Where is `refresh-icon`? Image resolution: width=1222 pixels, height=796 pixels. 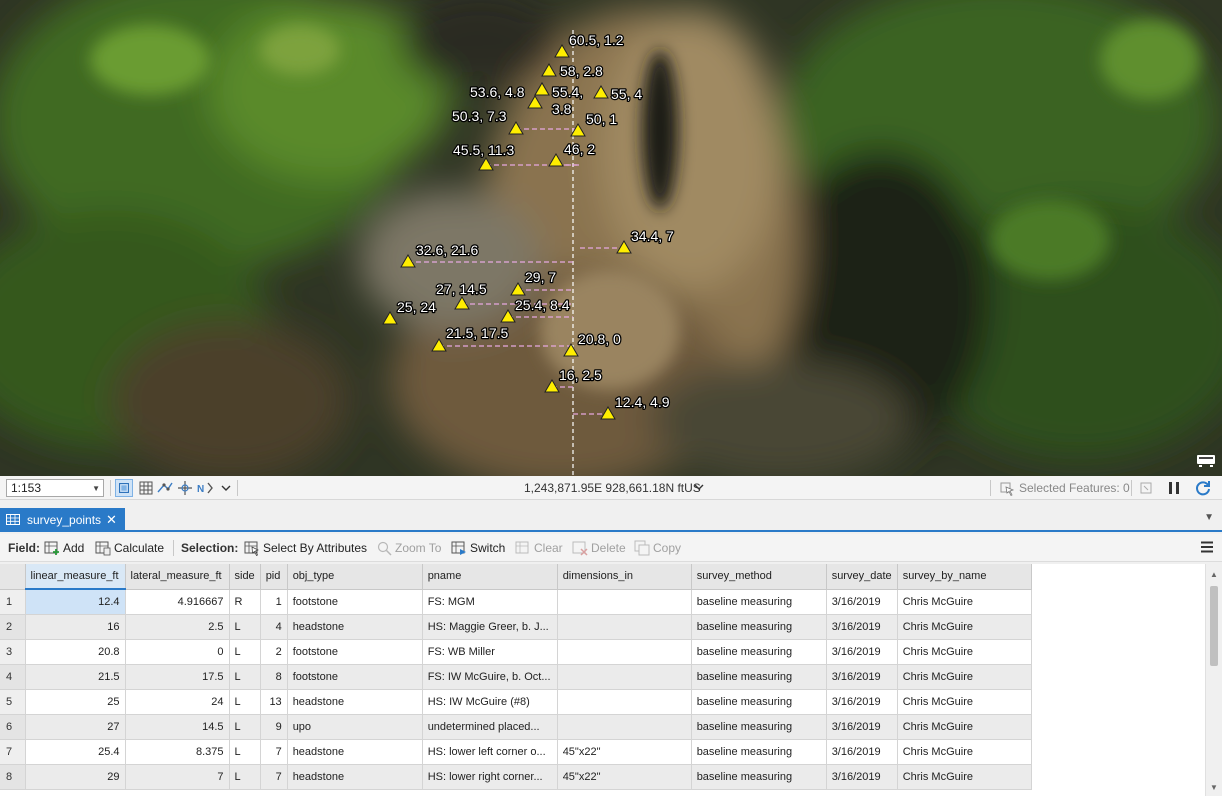 refresh-icon is located at coordinates (1203, 488).